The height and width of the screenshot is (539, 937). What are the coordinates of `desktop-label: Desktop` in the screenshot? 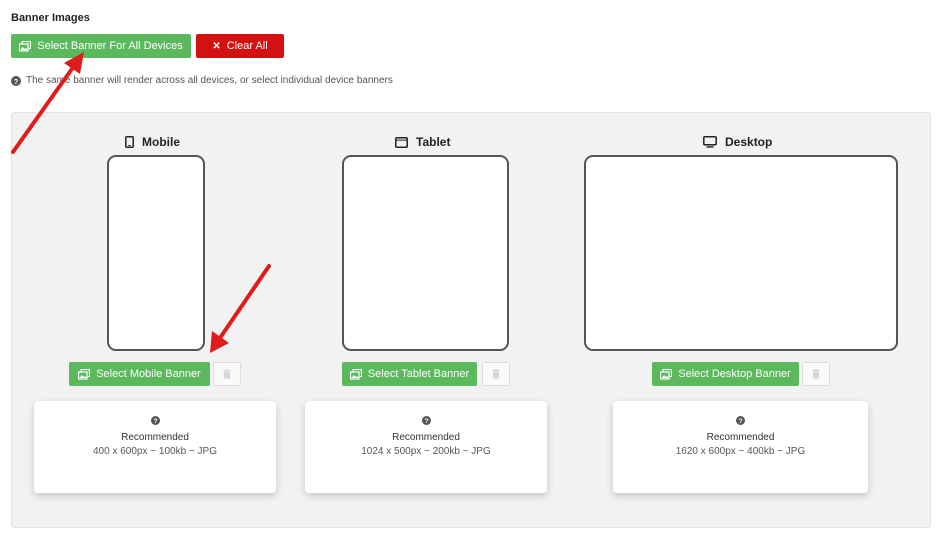 It's located at (737, 142).